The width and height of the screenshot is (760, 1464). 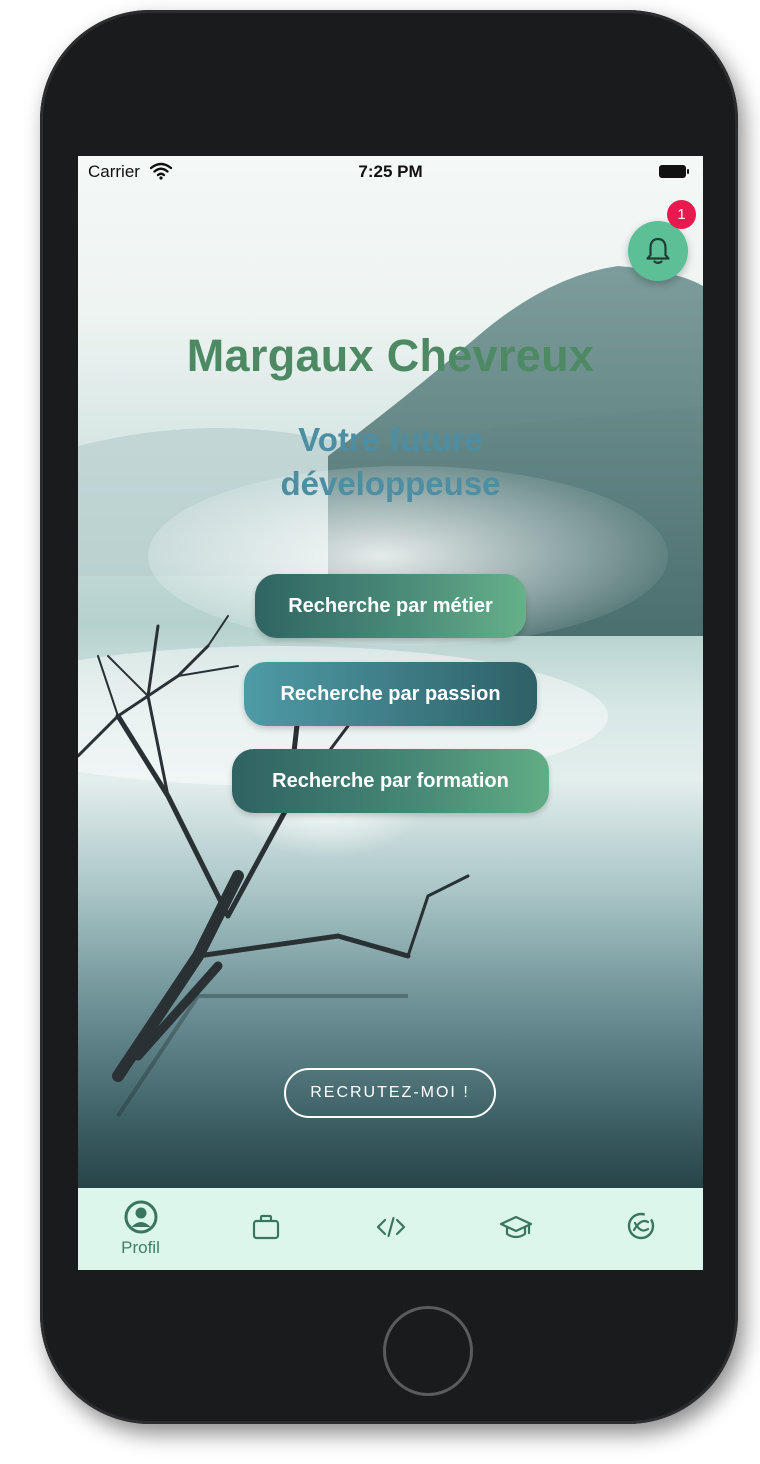 What do you see at coordinates (390, 694) in the screenshot?
I see `search-by-passion-button: Recherche par passion` at bounding box center [390, 694].